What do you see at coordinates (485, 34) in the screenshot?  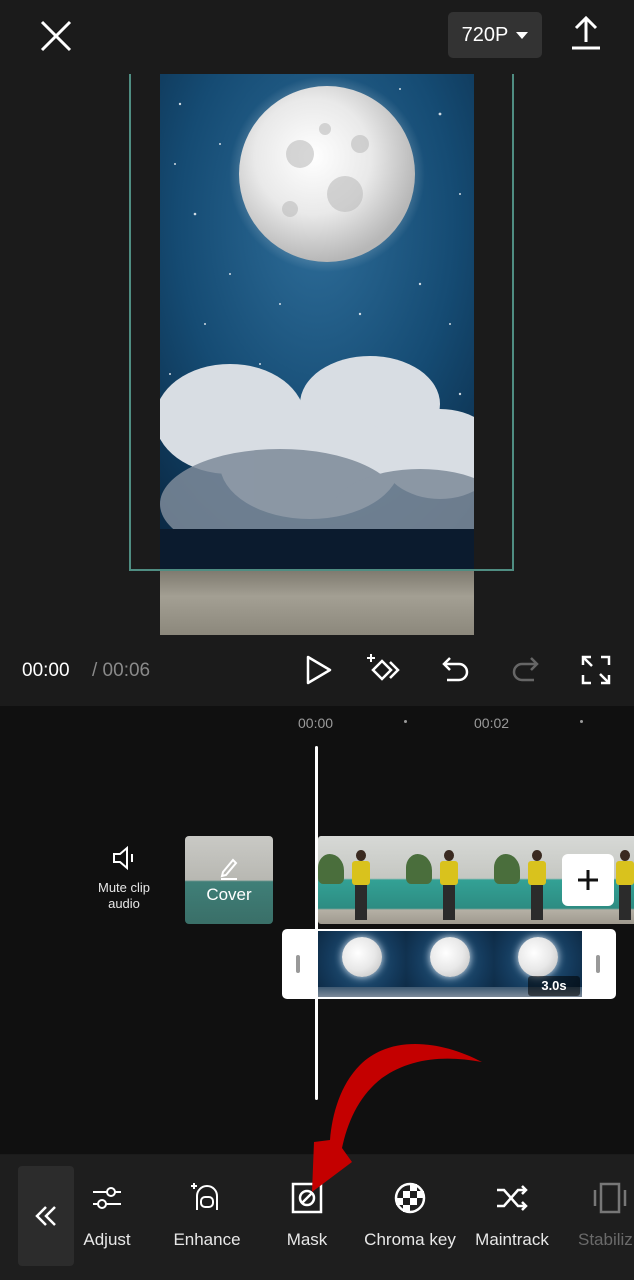 I see `resolution-value: 720P` at bounding box center [485, 34].